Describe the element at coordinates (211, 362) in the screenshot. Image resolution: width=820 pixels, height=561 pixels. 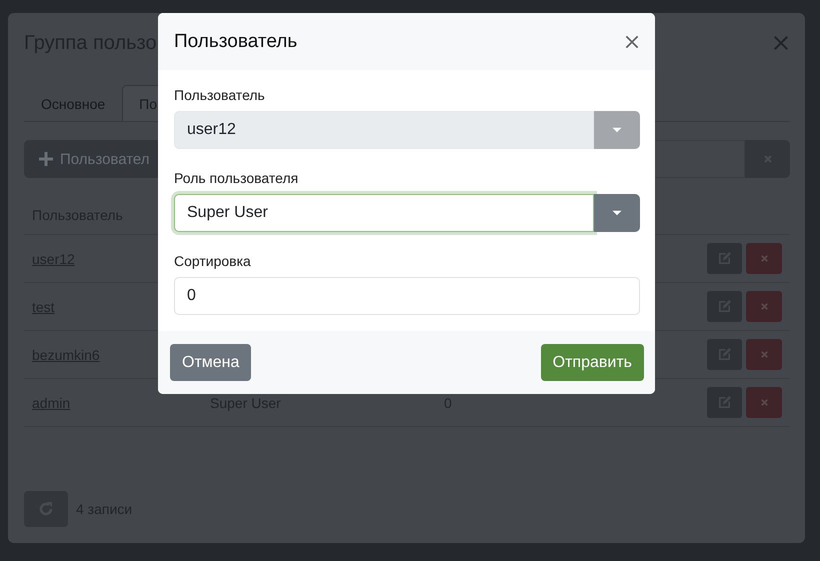
I see `cancel-button: Отмена` at that location.